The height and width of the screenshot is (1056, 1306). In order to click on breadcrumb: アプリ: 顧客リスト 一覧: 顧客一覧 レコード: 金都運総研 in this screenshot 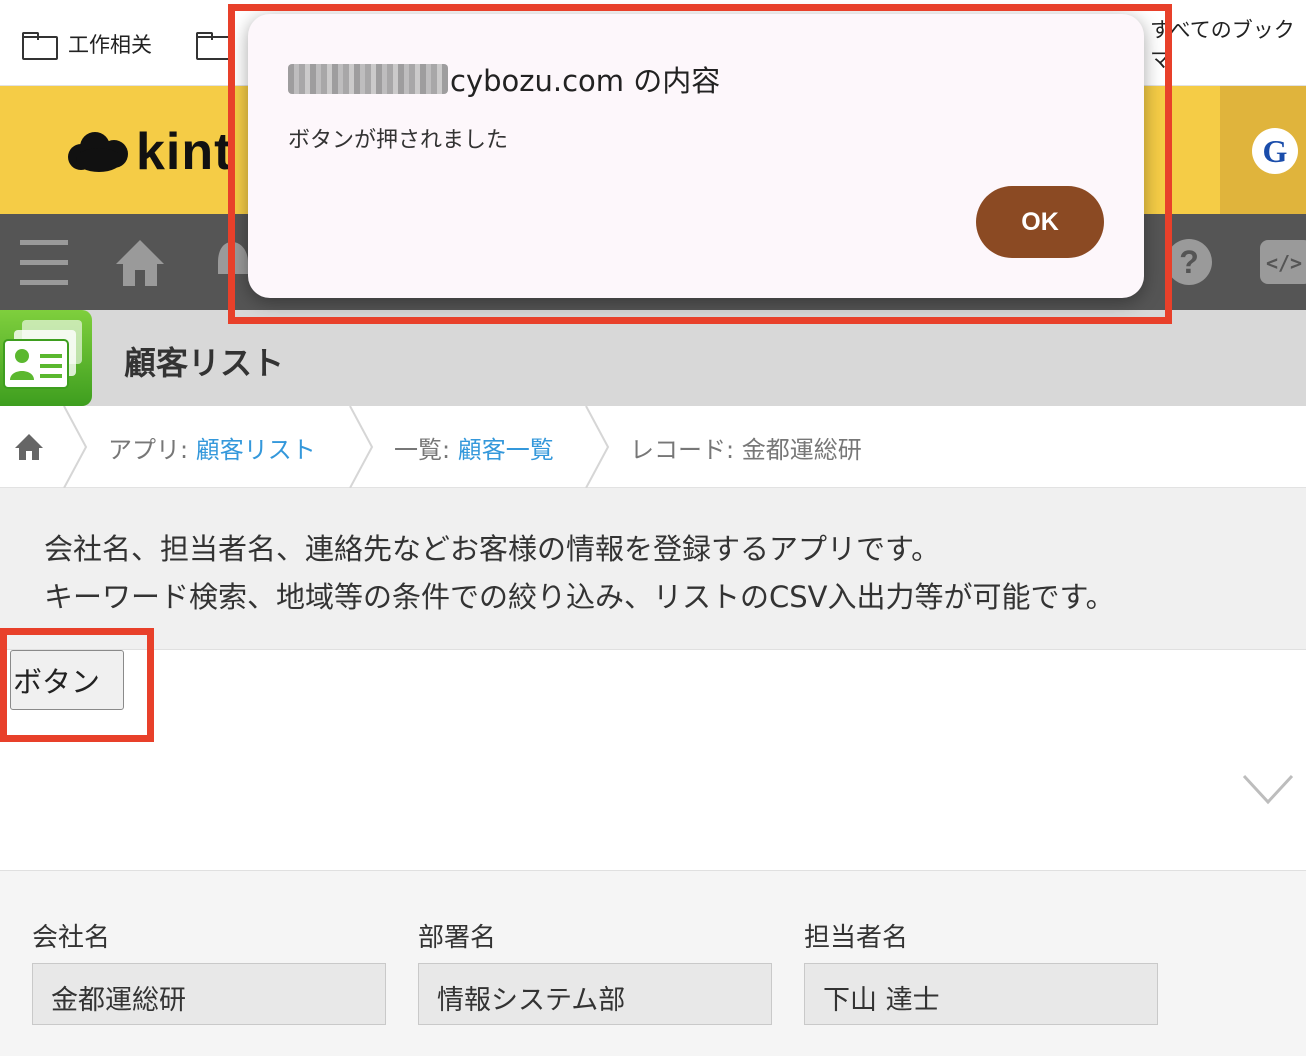, I will do `click(653, 447)`.